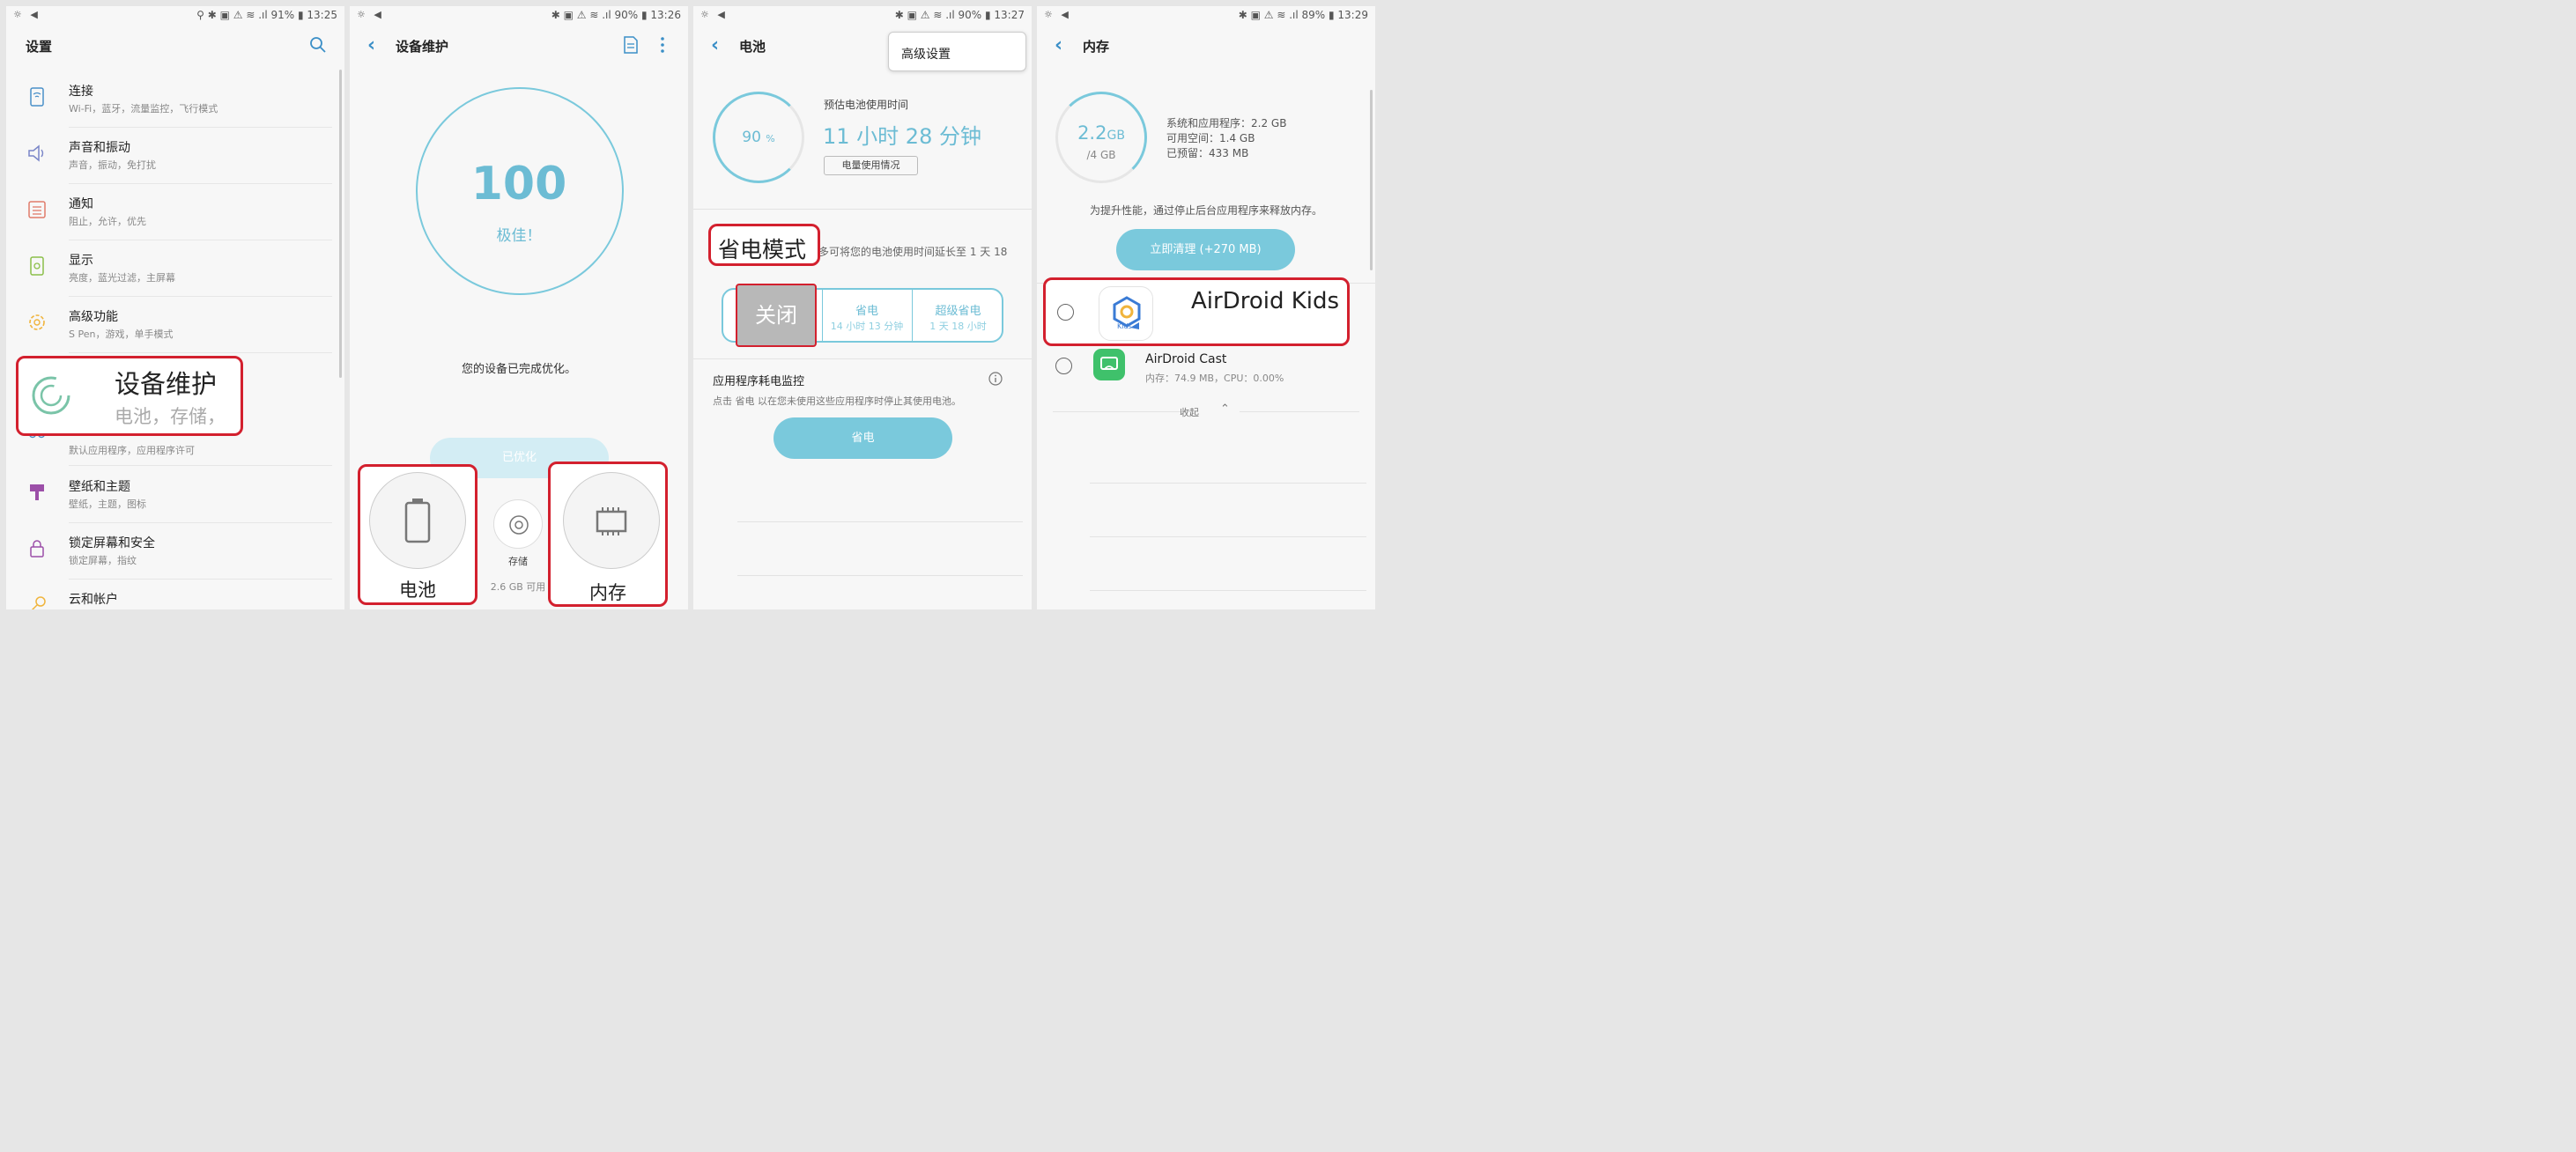 This screenshot has width=2576, height=1152. I want to click on highlight-memory: 内存, so click(608, 535).